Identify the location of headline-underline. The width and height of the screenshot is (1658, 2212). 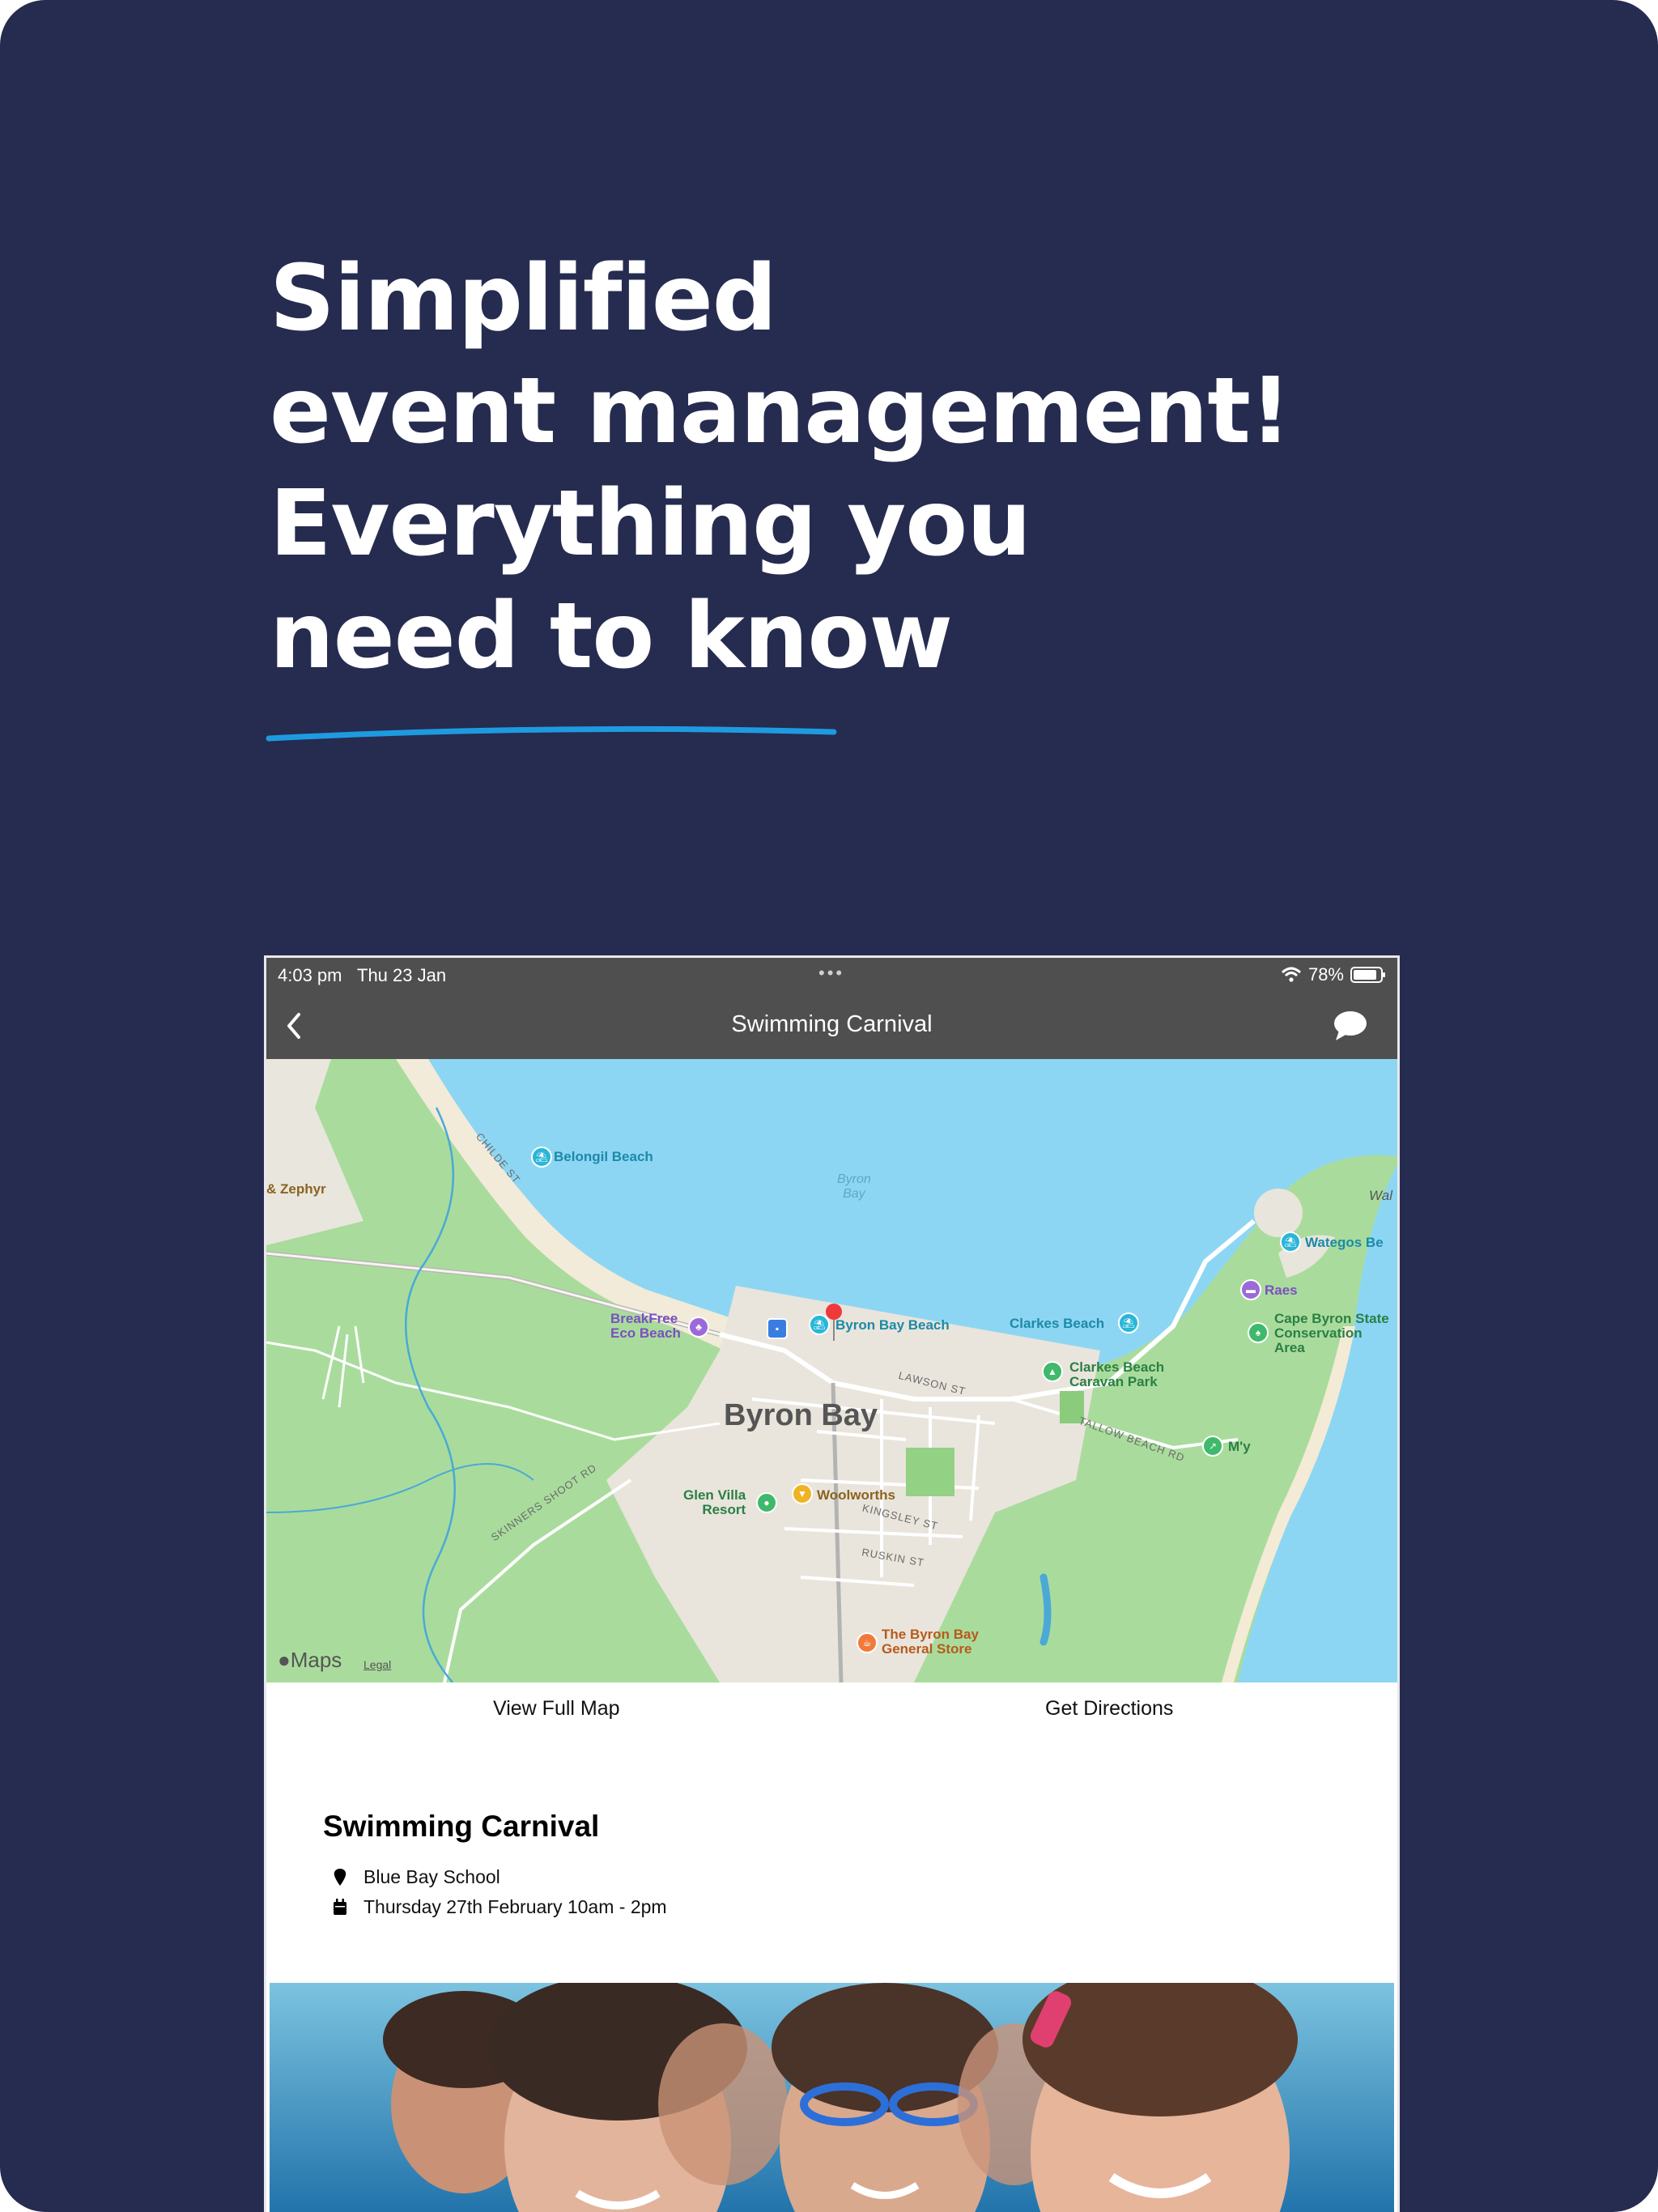
(551, 733).